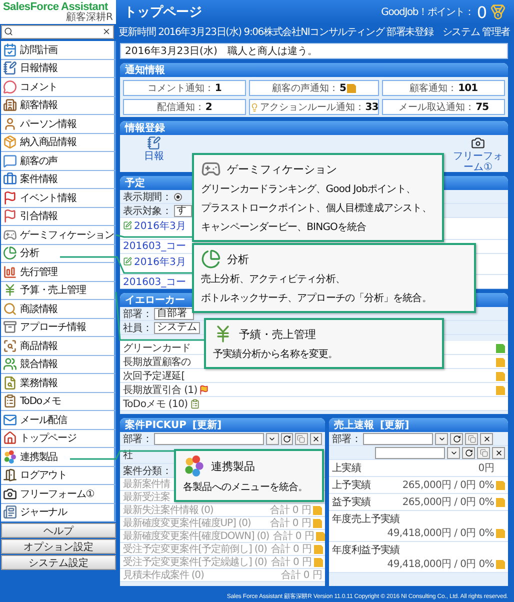  I want to click on sales-value: 0円, so click(486, 469).